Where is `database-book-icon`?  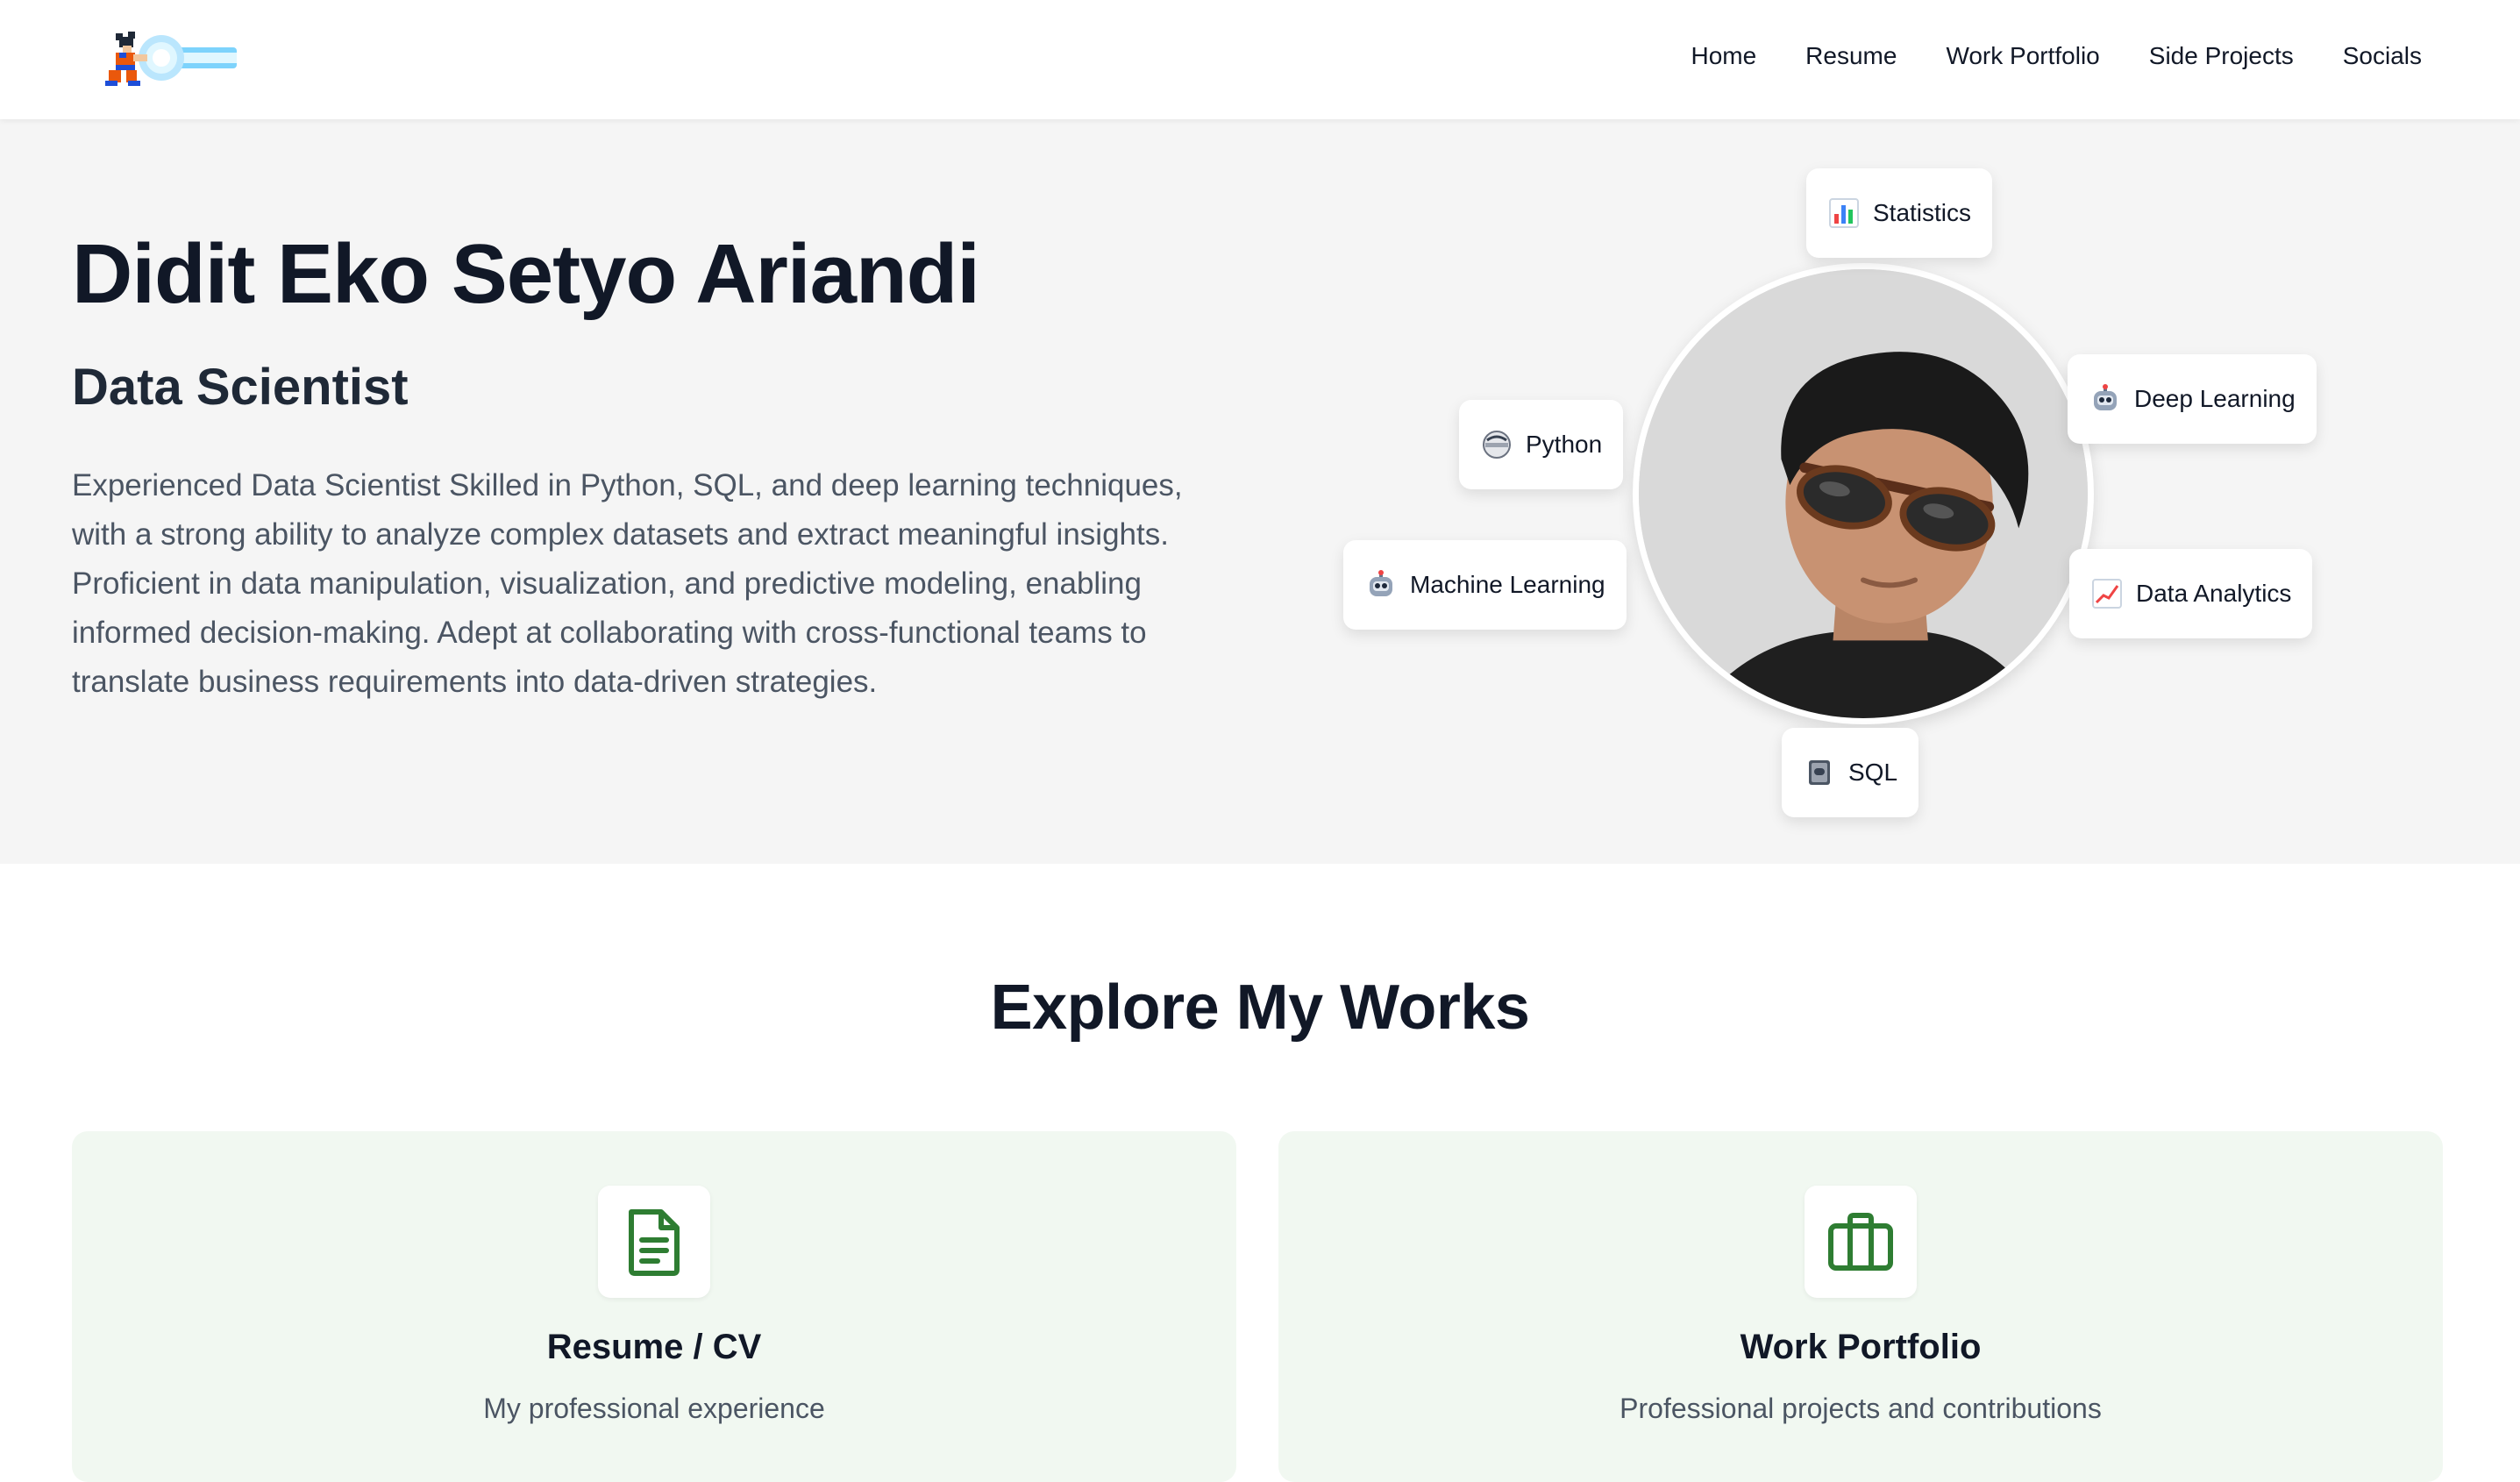 database-book-icon is located at coordinates (1819, 772).